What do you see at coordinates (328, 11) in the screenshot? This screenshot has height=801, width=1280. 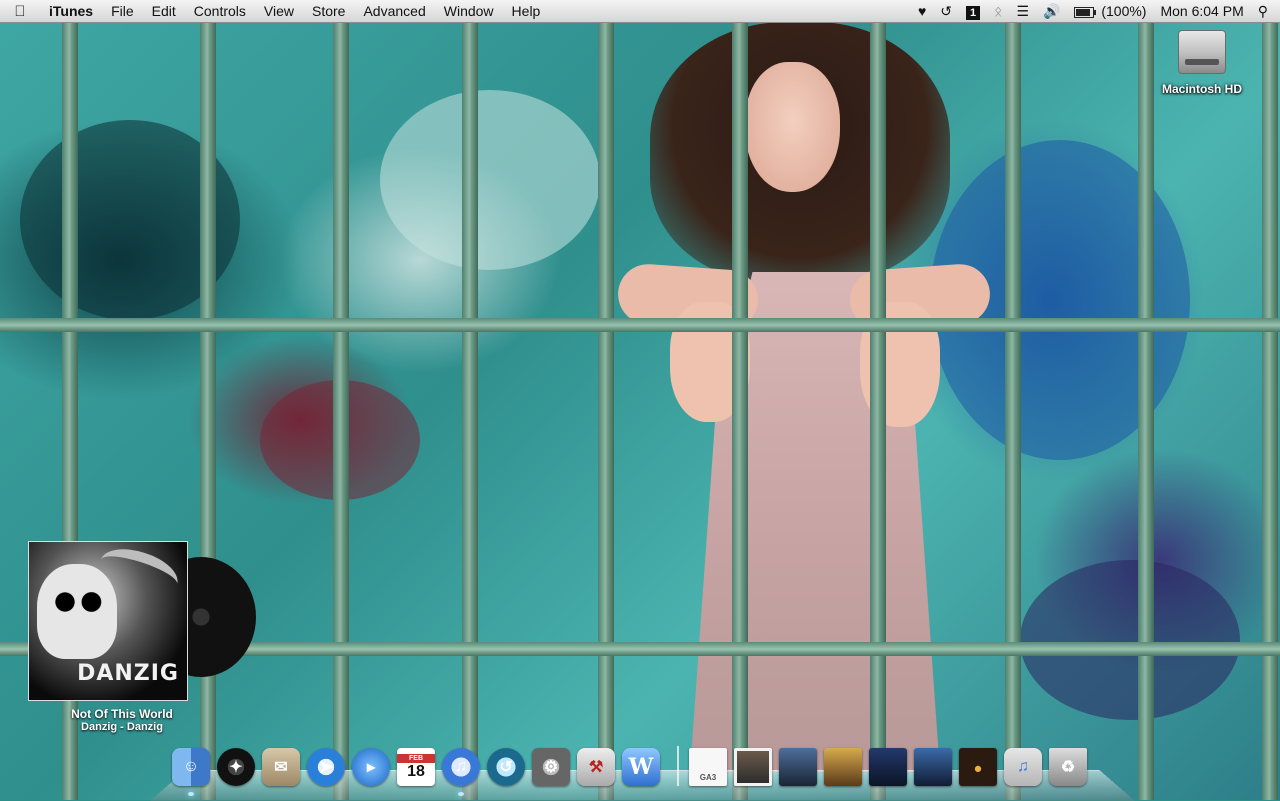 I see `menu-store: Store` at bounding box center [328, 11].